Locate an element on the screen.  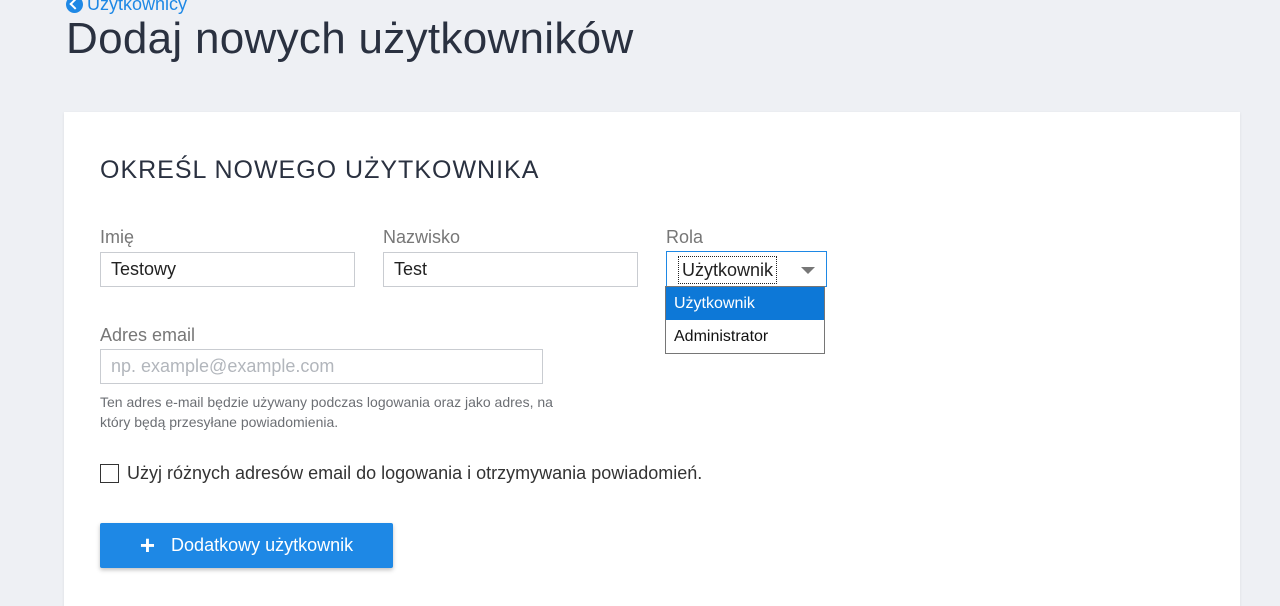
role-option-admin: Administrator is located at coordinates (745, 336).